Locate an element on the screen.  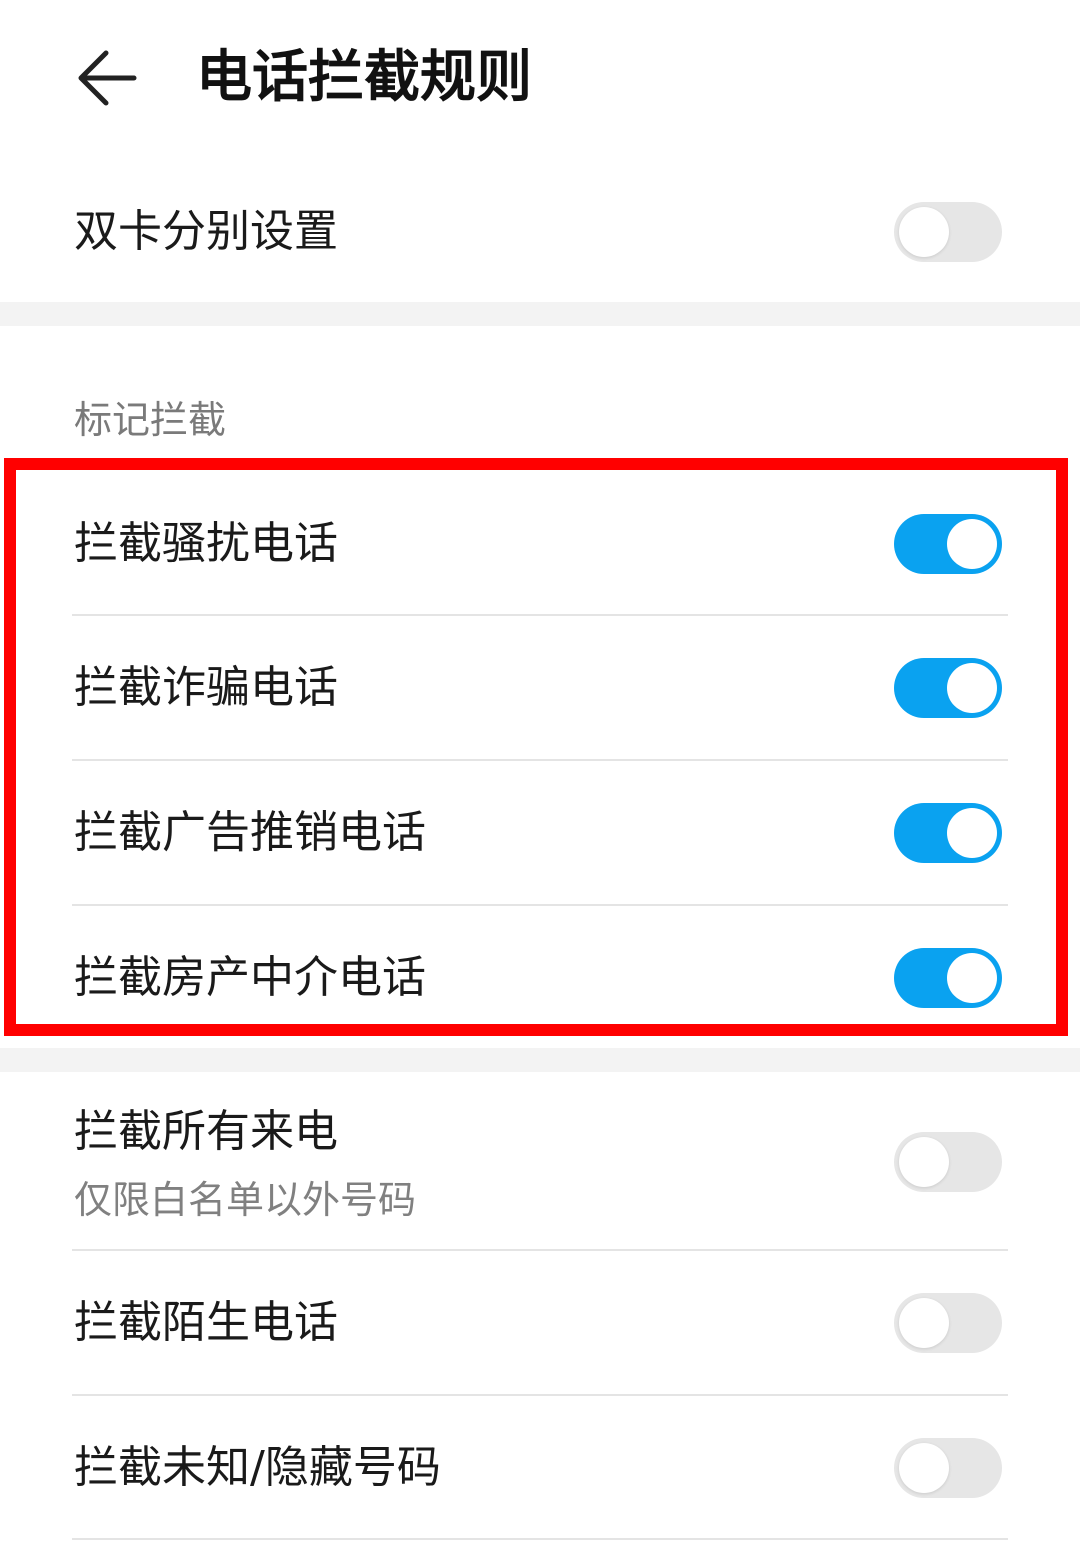
block-strangers-row: 拦截陌生电话 is located at coordinates (540, 1323).